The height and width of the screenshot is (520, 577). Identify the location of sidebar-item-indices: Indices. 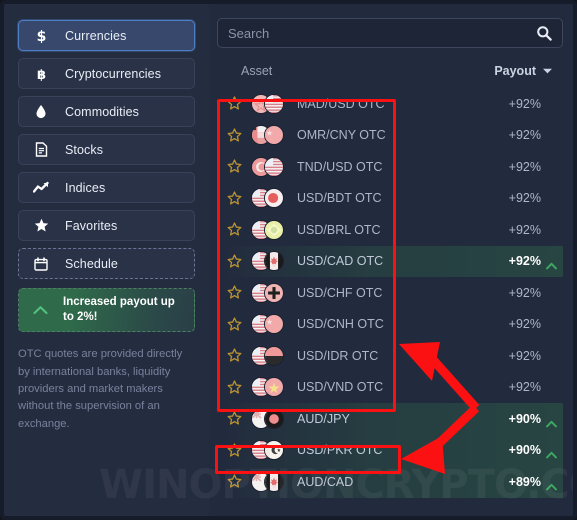
(106, 187).